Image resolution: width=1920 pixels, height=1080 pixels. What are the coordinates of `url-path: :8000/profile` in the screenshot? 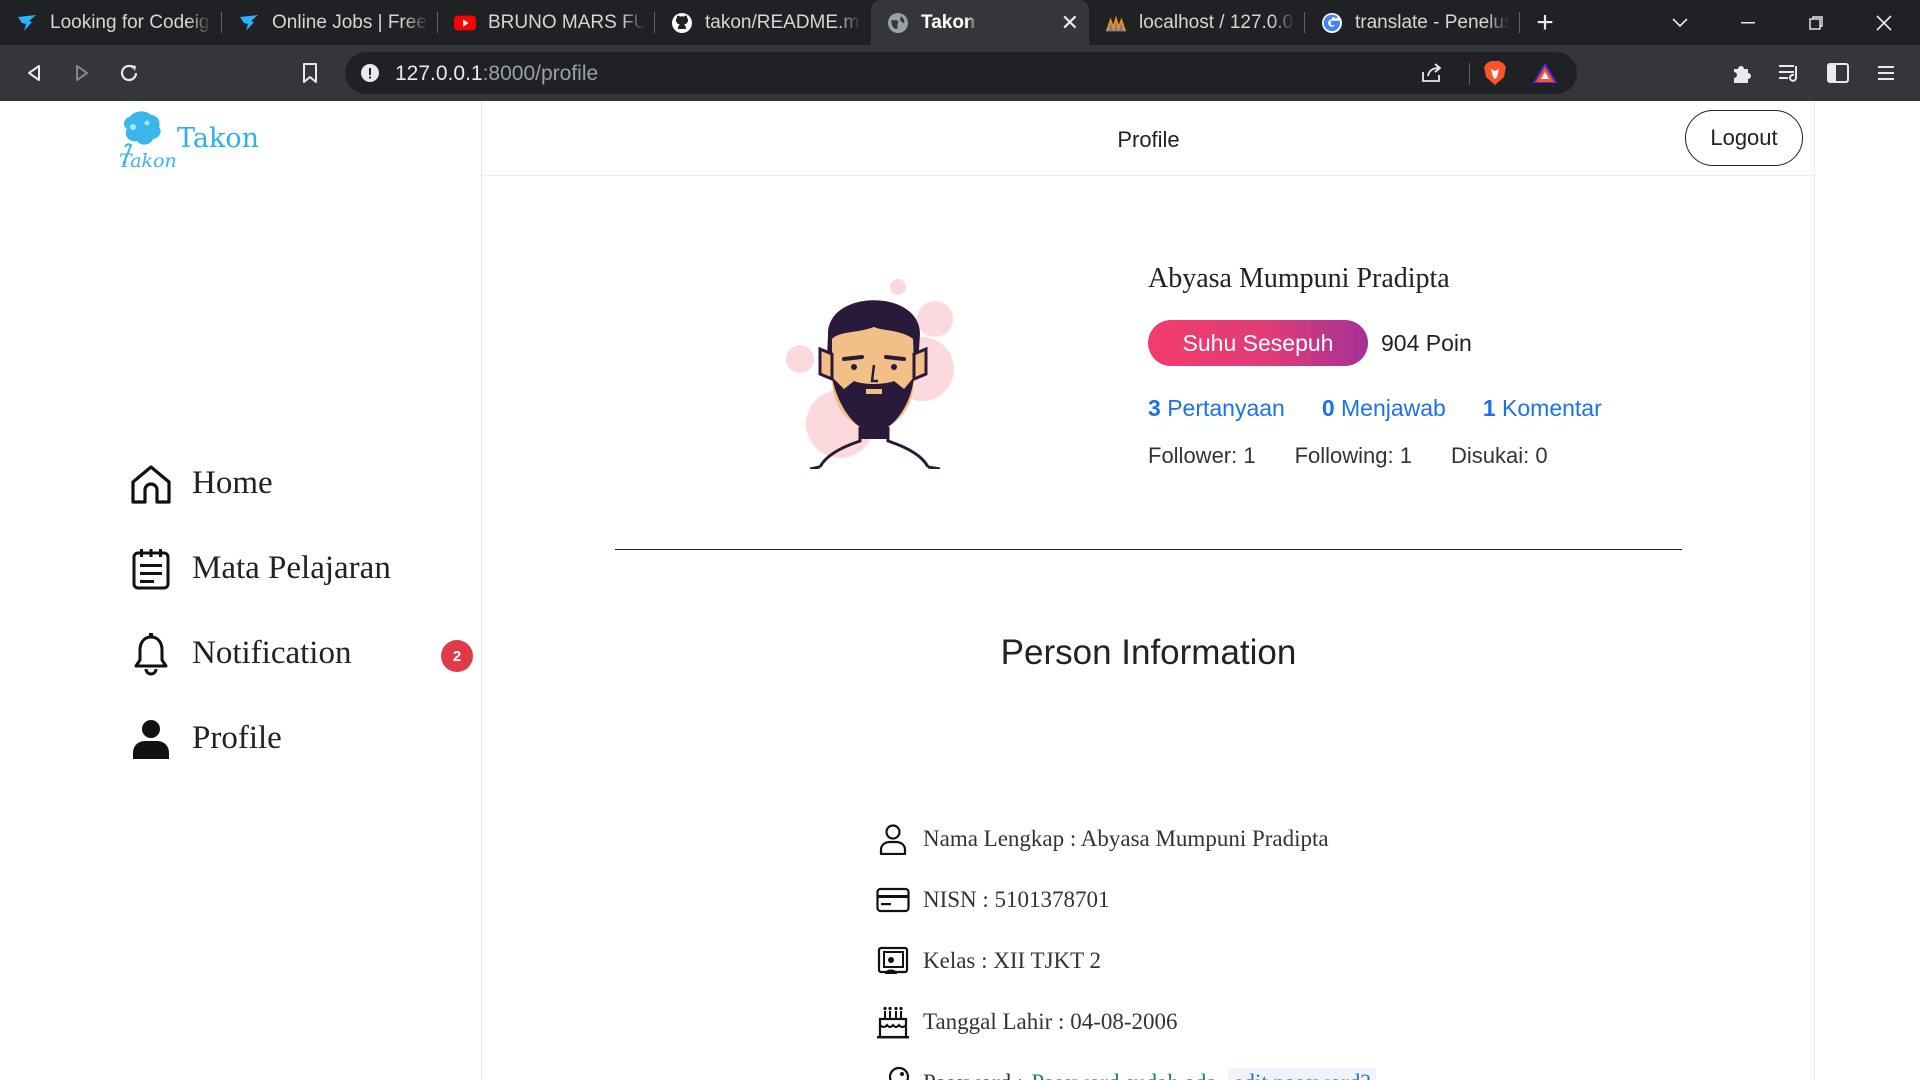 It's located at (540, 73).